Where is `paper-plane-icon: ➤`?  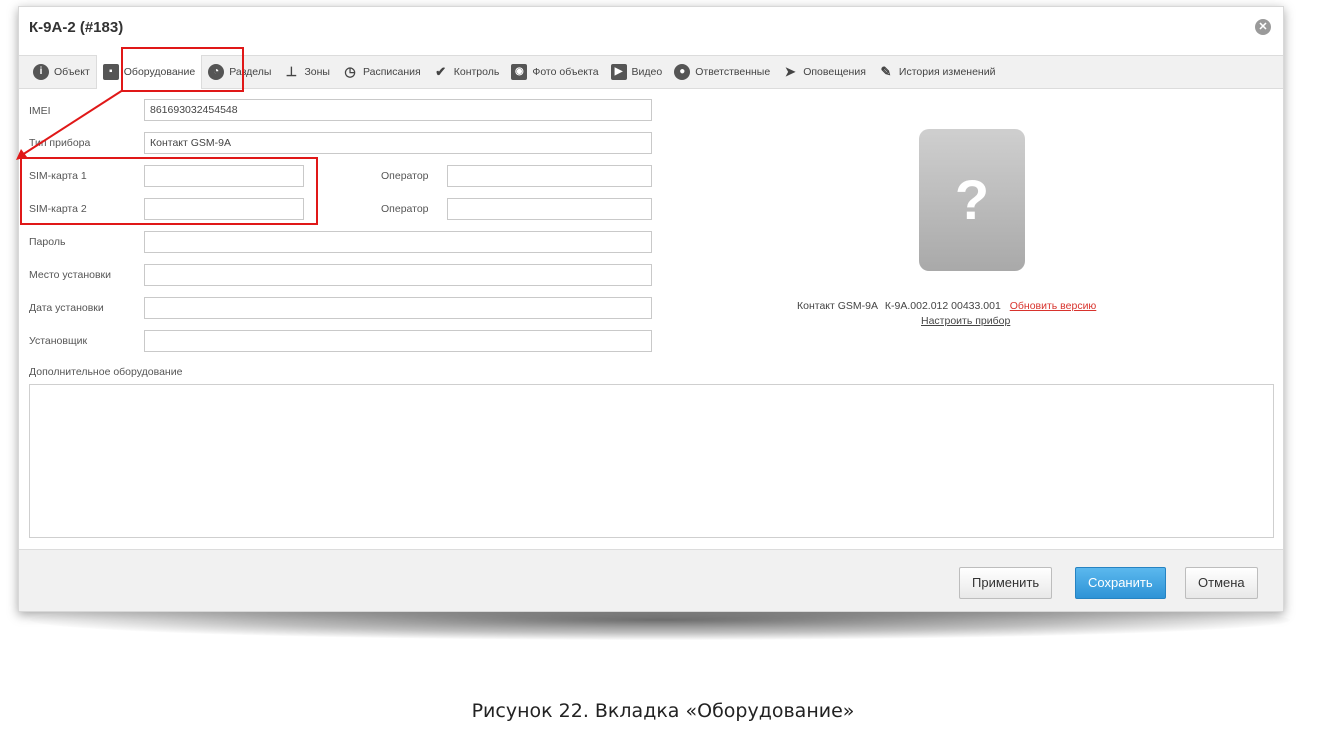 paper-plane-icon: ➤ is located at coordinates (790, 71).